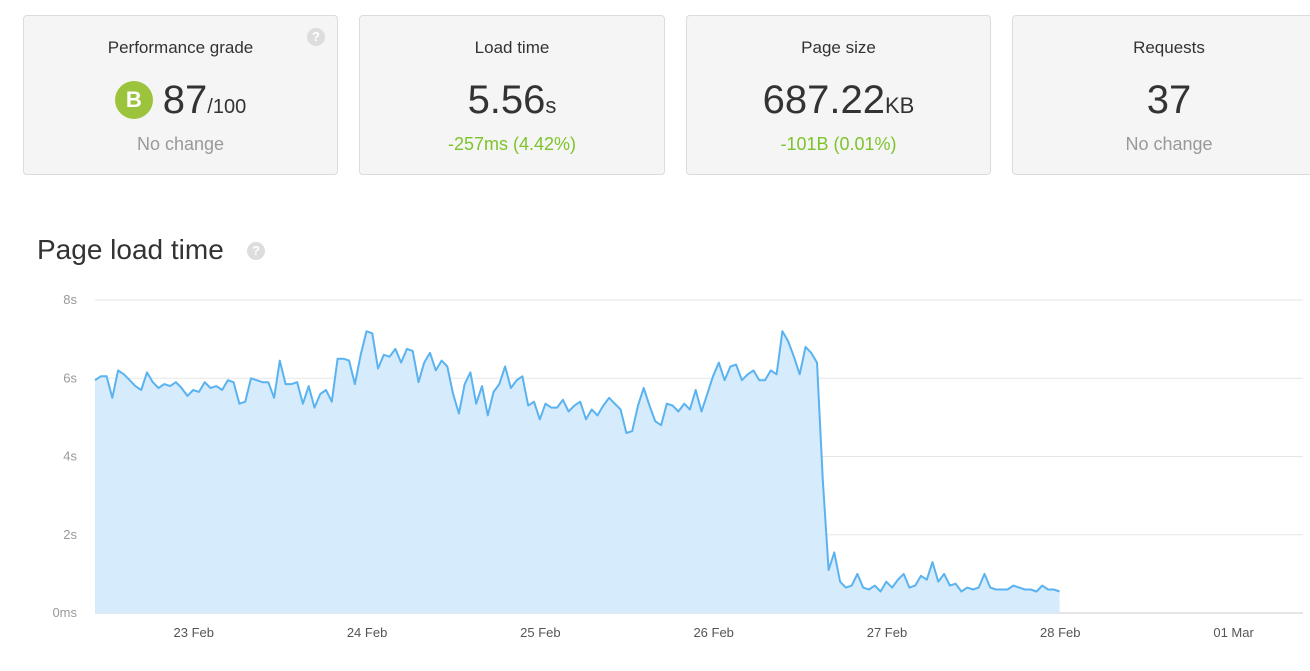 The image size is (1310, 671). Describe the element at coordinates (130, 249) in the screenshot. I see `page-load-time-title: Page load time` at that location.